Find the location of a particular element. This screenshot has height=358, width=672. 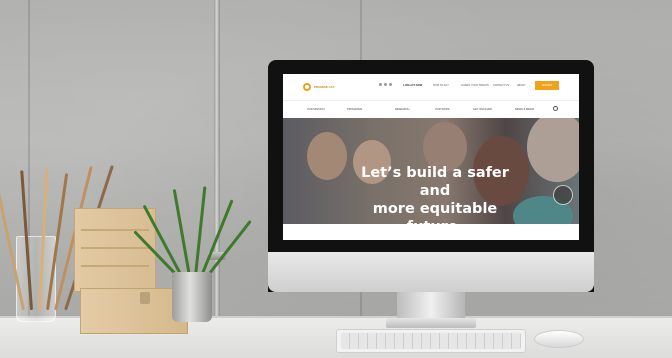

logo-text: PROMISE ACT is located at coordinates (324, 87).